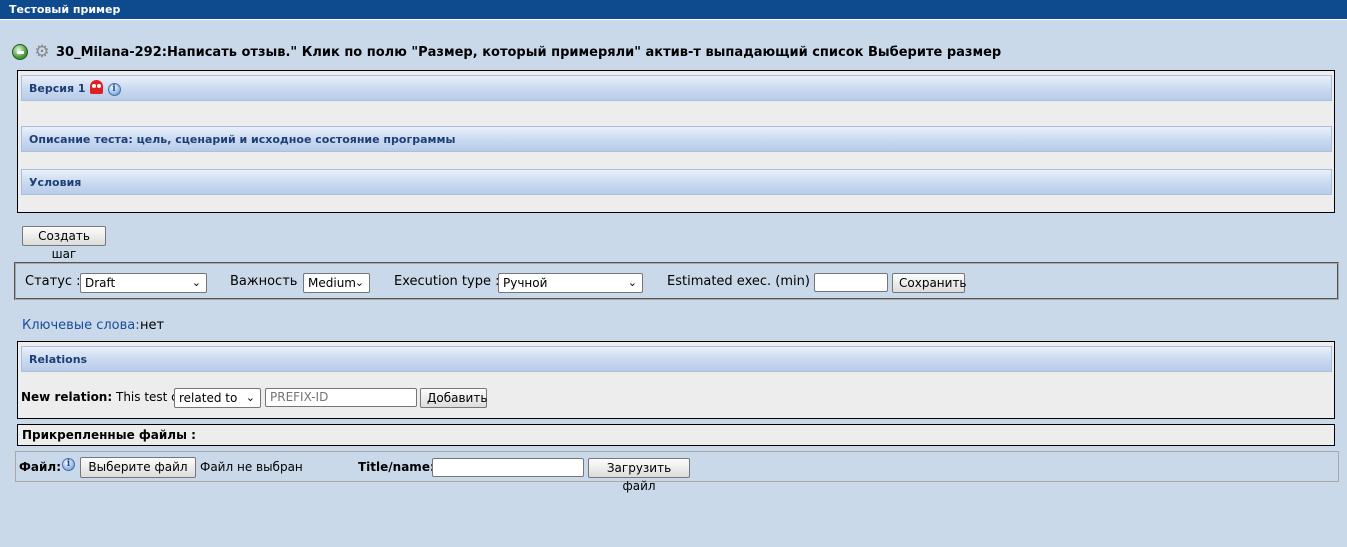  What do you see at coordinates (676, 435) in the screenshot?
I see `attachments-header: Прикрепленные файлы :` at bounding box center [676, 435].